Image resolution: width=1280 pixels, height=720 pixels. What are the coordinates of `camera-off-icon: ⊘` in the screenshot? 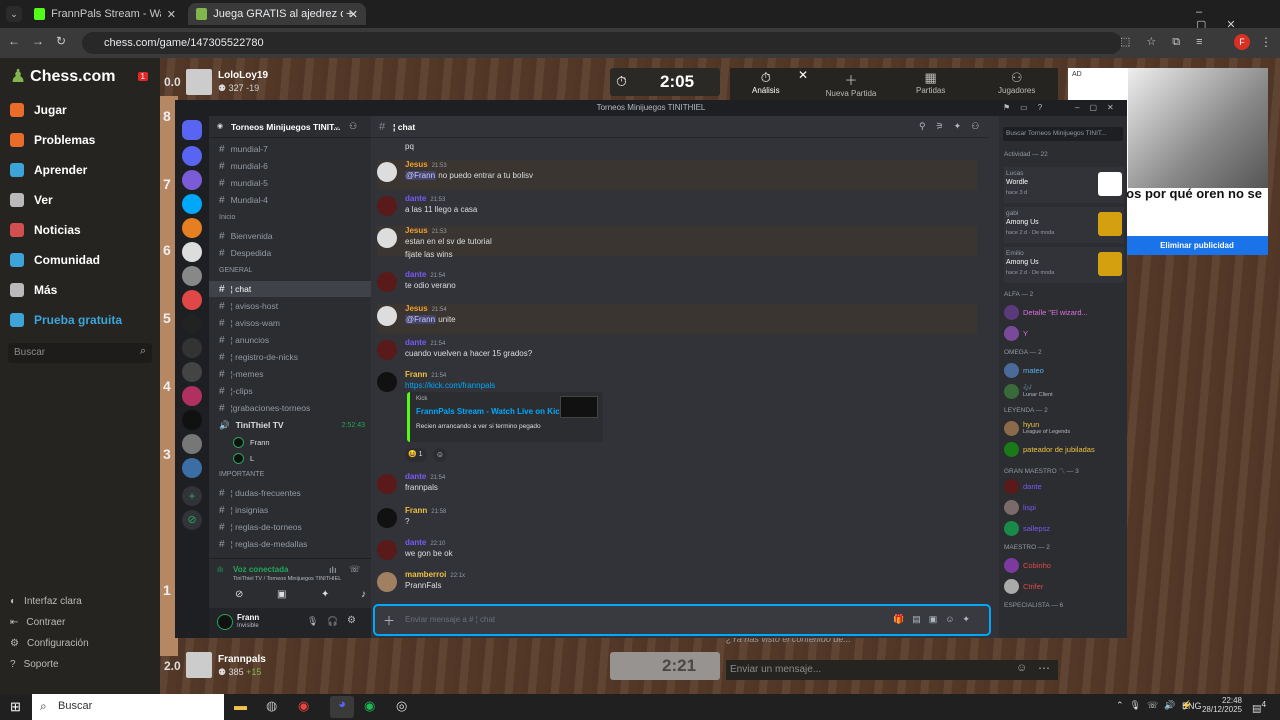 It's located at (239, 594).